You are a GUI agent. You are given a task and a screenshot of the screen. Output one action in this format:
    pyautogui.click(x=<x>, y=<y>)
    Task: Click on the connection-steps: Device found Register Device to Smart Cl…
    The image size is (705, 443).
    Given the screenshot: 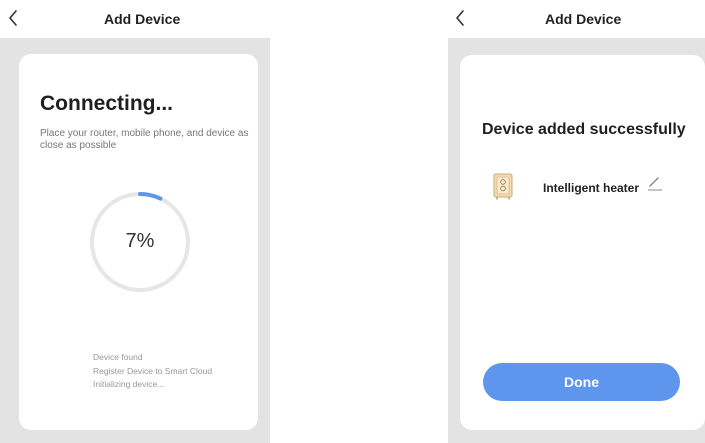 What is the action you would take?
    pyautogui.click(x=152, y=371)
    